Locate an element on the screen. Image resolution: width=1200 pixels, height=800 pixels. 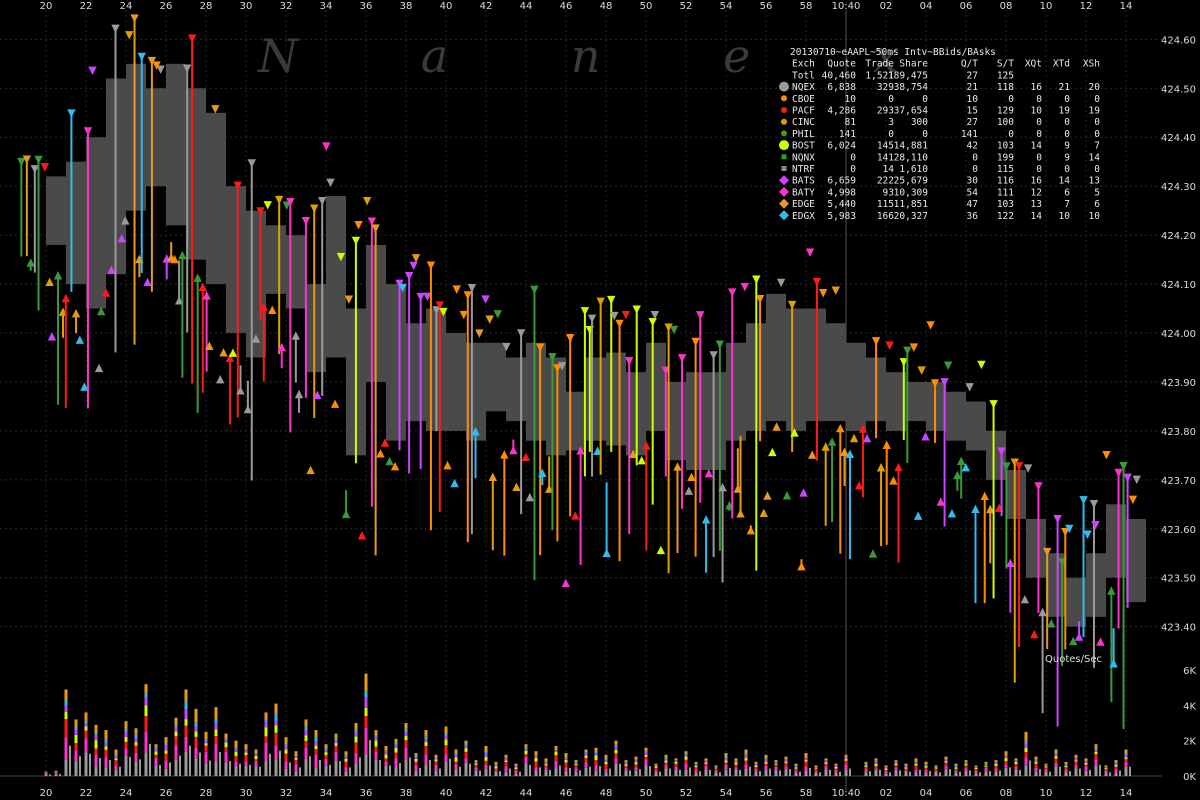
x-tick-label-top: 42 is located at coordinates (486, 6).